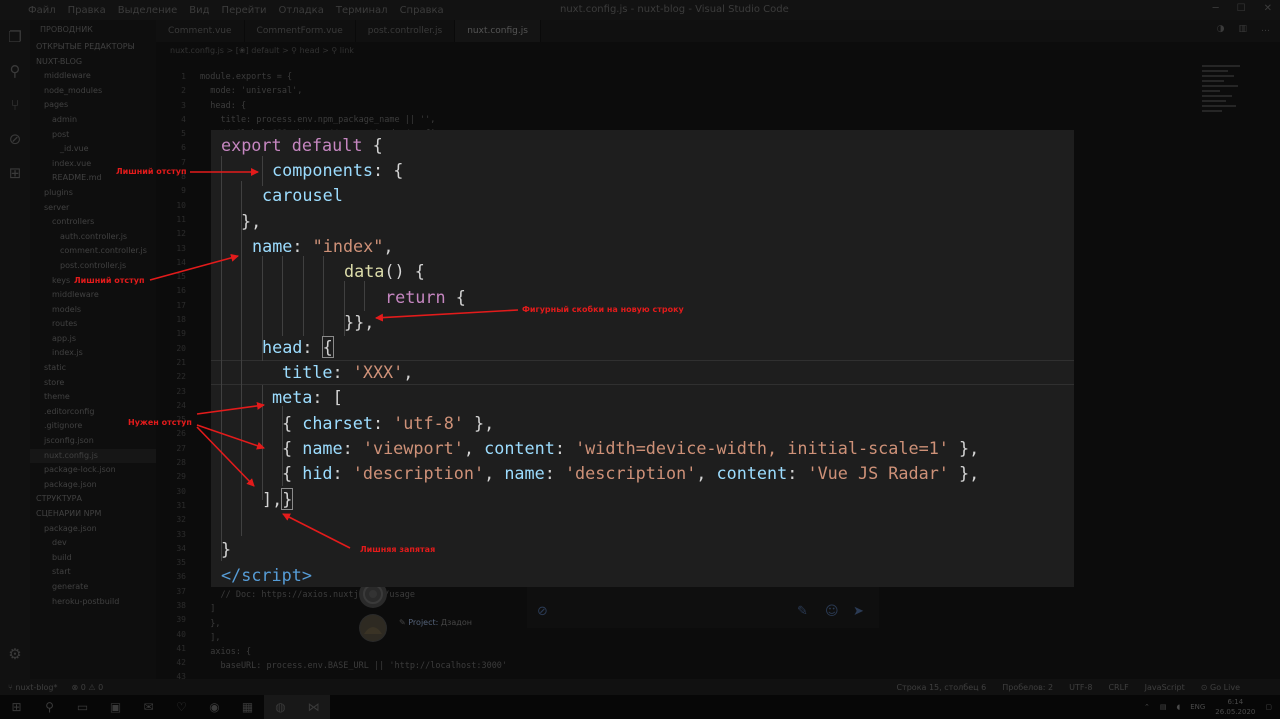 This screenshot has width=1280, height=719. What do you see at coordinates (941, 687) in the screenshot?
I see `cursor-position: Строка 15, столбец 6` at bounding box center [941, 687].